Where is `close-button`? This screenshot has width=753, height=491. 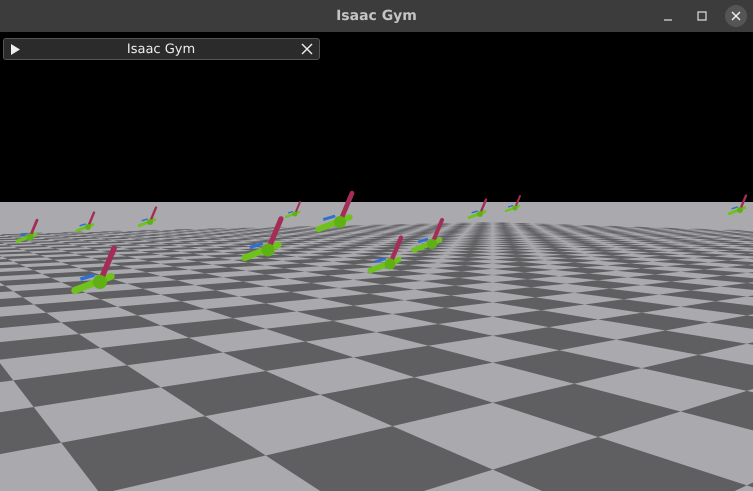 close-button is located at coordinates (736, 16).